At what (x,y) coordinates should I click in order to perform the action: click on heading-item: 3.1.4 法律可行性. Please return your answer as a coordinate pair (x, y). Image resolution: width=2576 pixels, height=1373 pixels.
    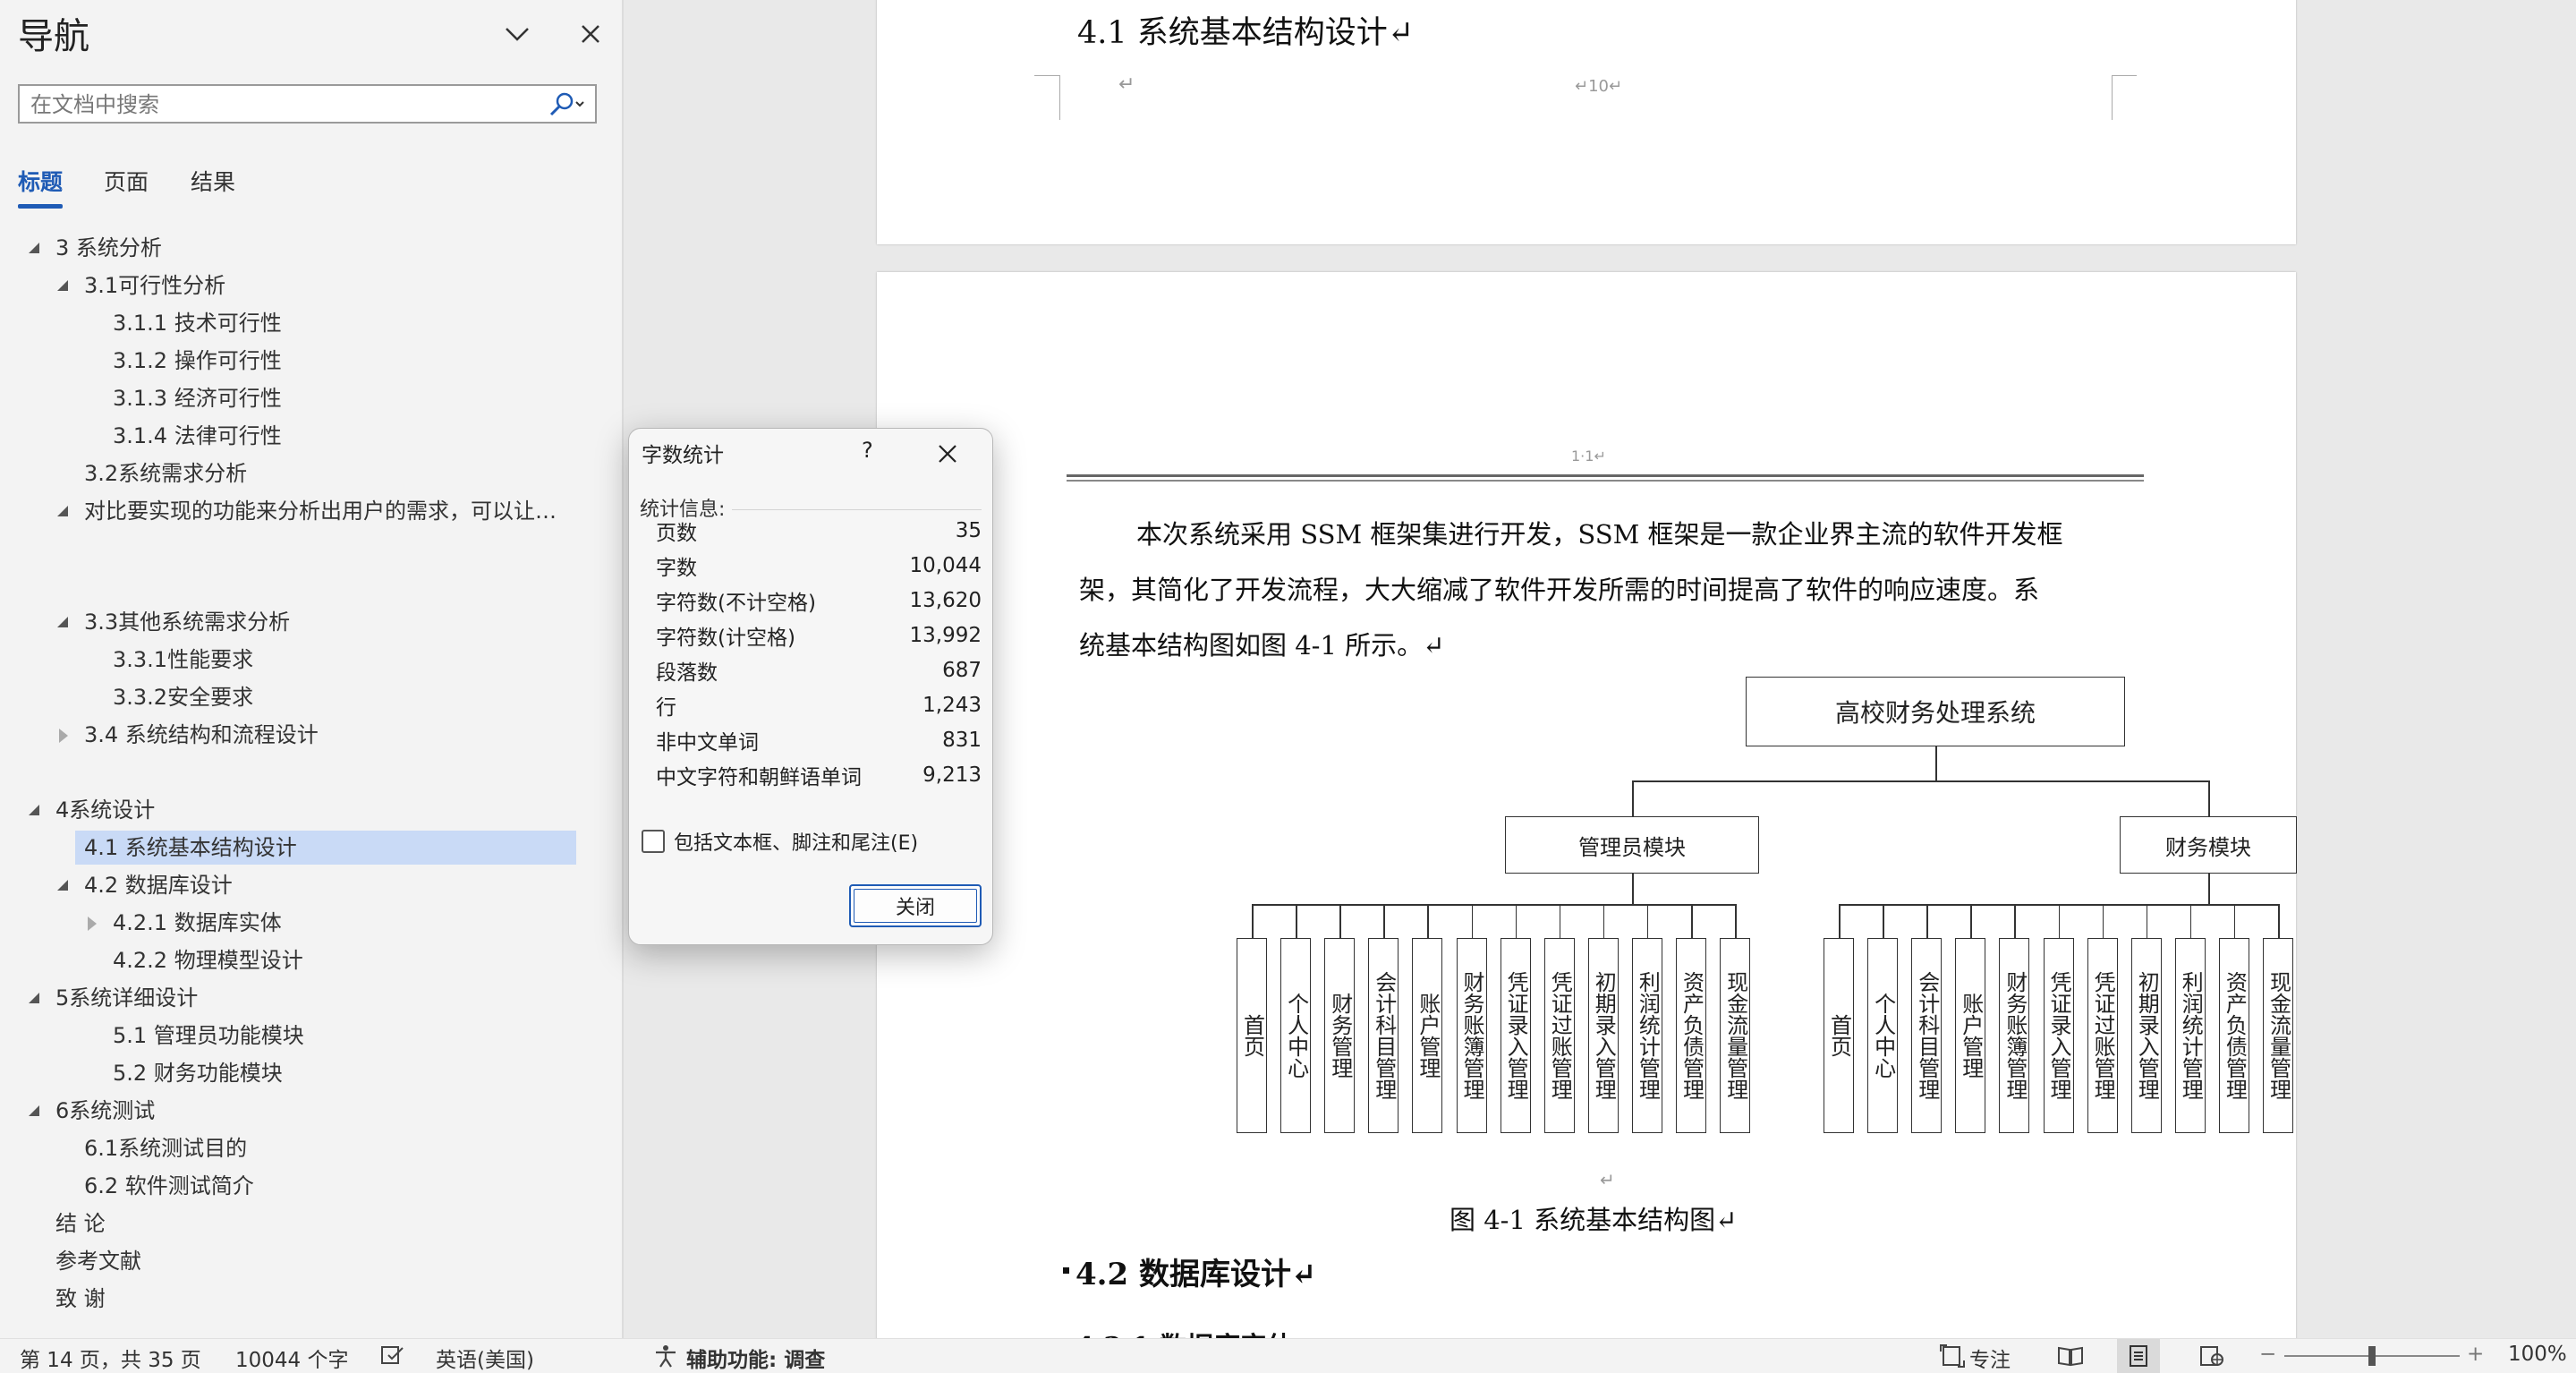
    Looking at the image, I should click on (295, 436).